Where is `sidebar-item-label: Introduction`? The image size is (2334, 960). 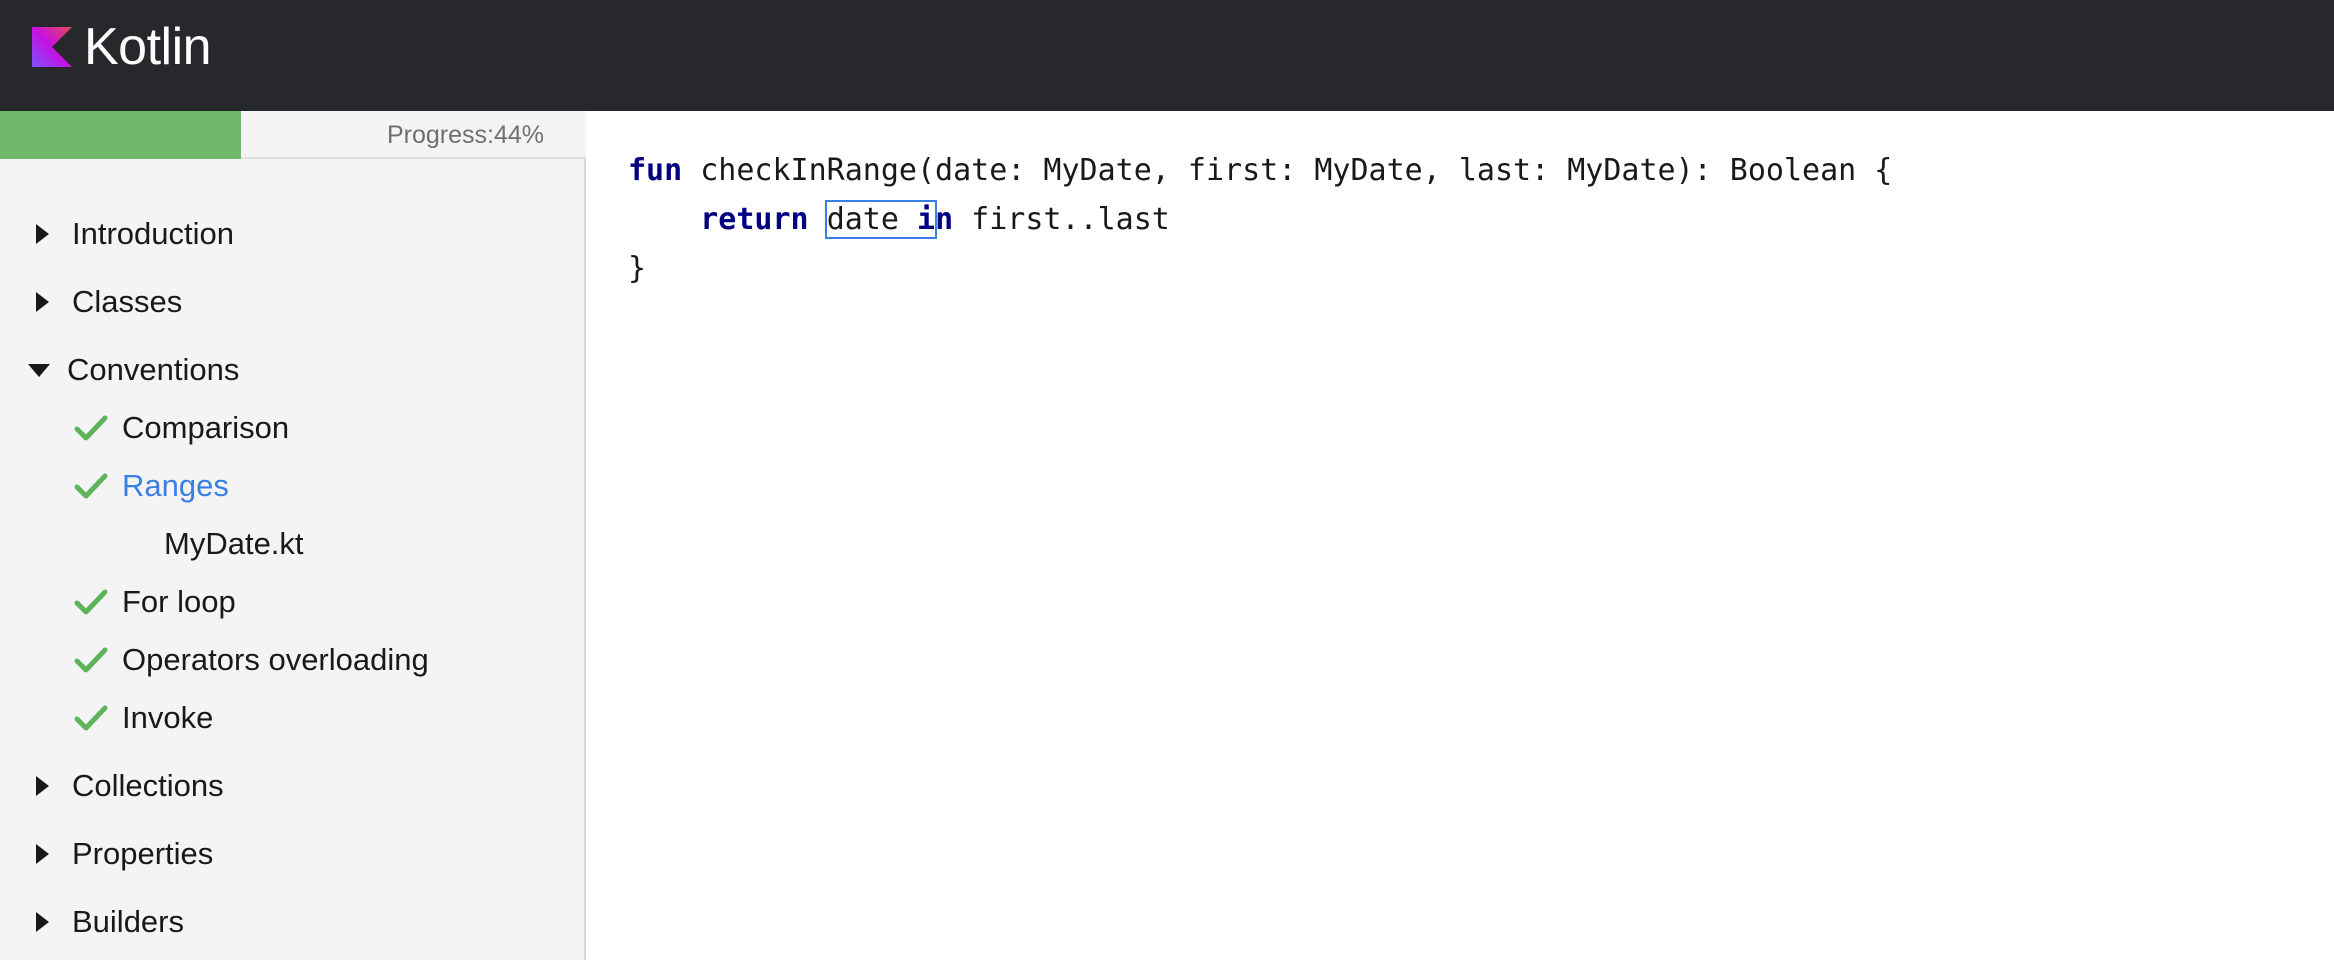 sidebar-item-label: Introduction is located at coordinates (153, 233).